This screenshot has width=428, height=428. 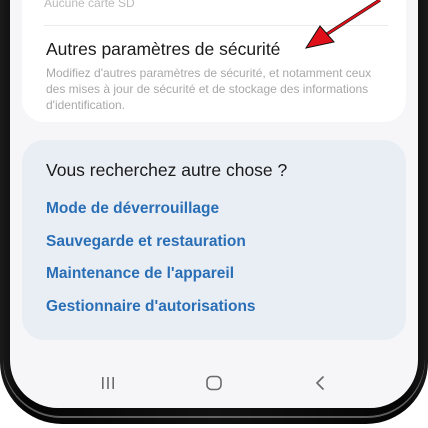 I want to click on link-backup-restore: Sauvegarde et restauration, so click(x=146, y=242).